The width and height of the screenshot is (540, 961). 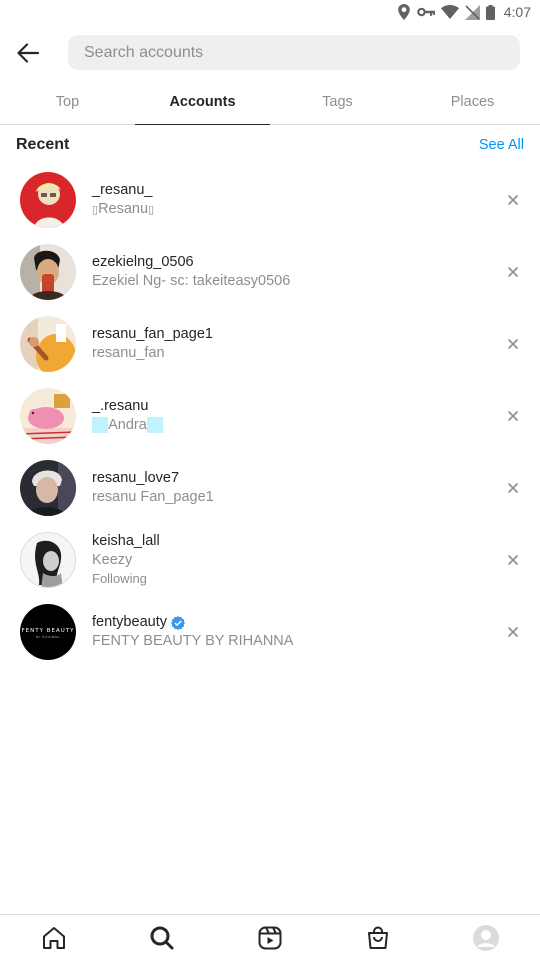 What do you see at coordinates (123, 210) in the screenshot?
I see `full-name: ▯Resanu▯` at bounding box center [123, 210].